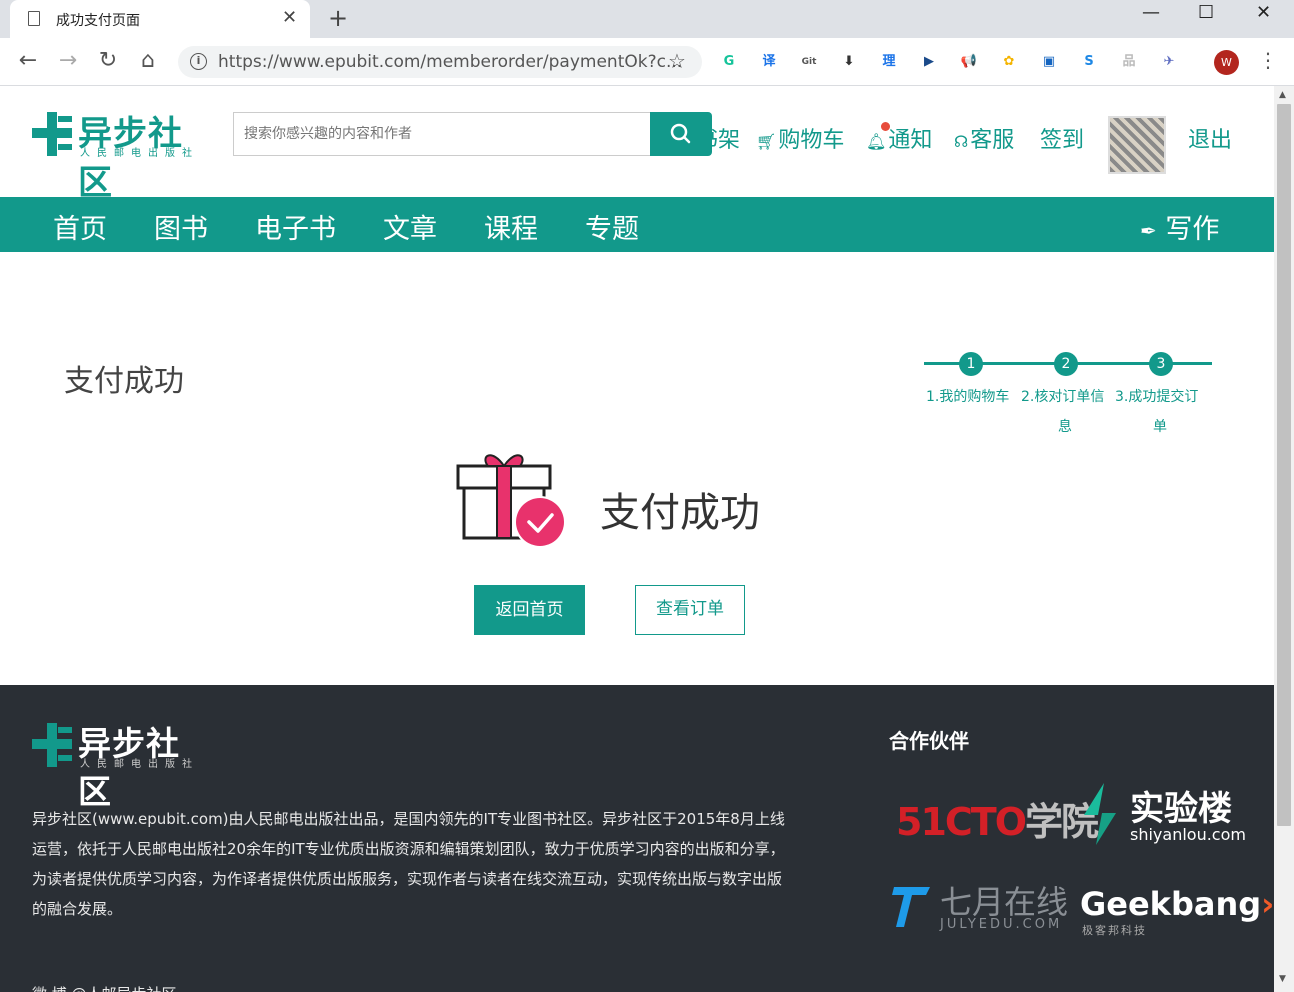  Describe the element at coordinates (961, 141) in the screenshot. I see `headset-icon: ☊` at that location.